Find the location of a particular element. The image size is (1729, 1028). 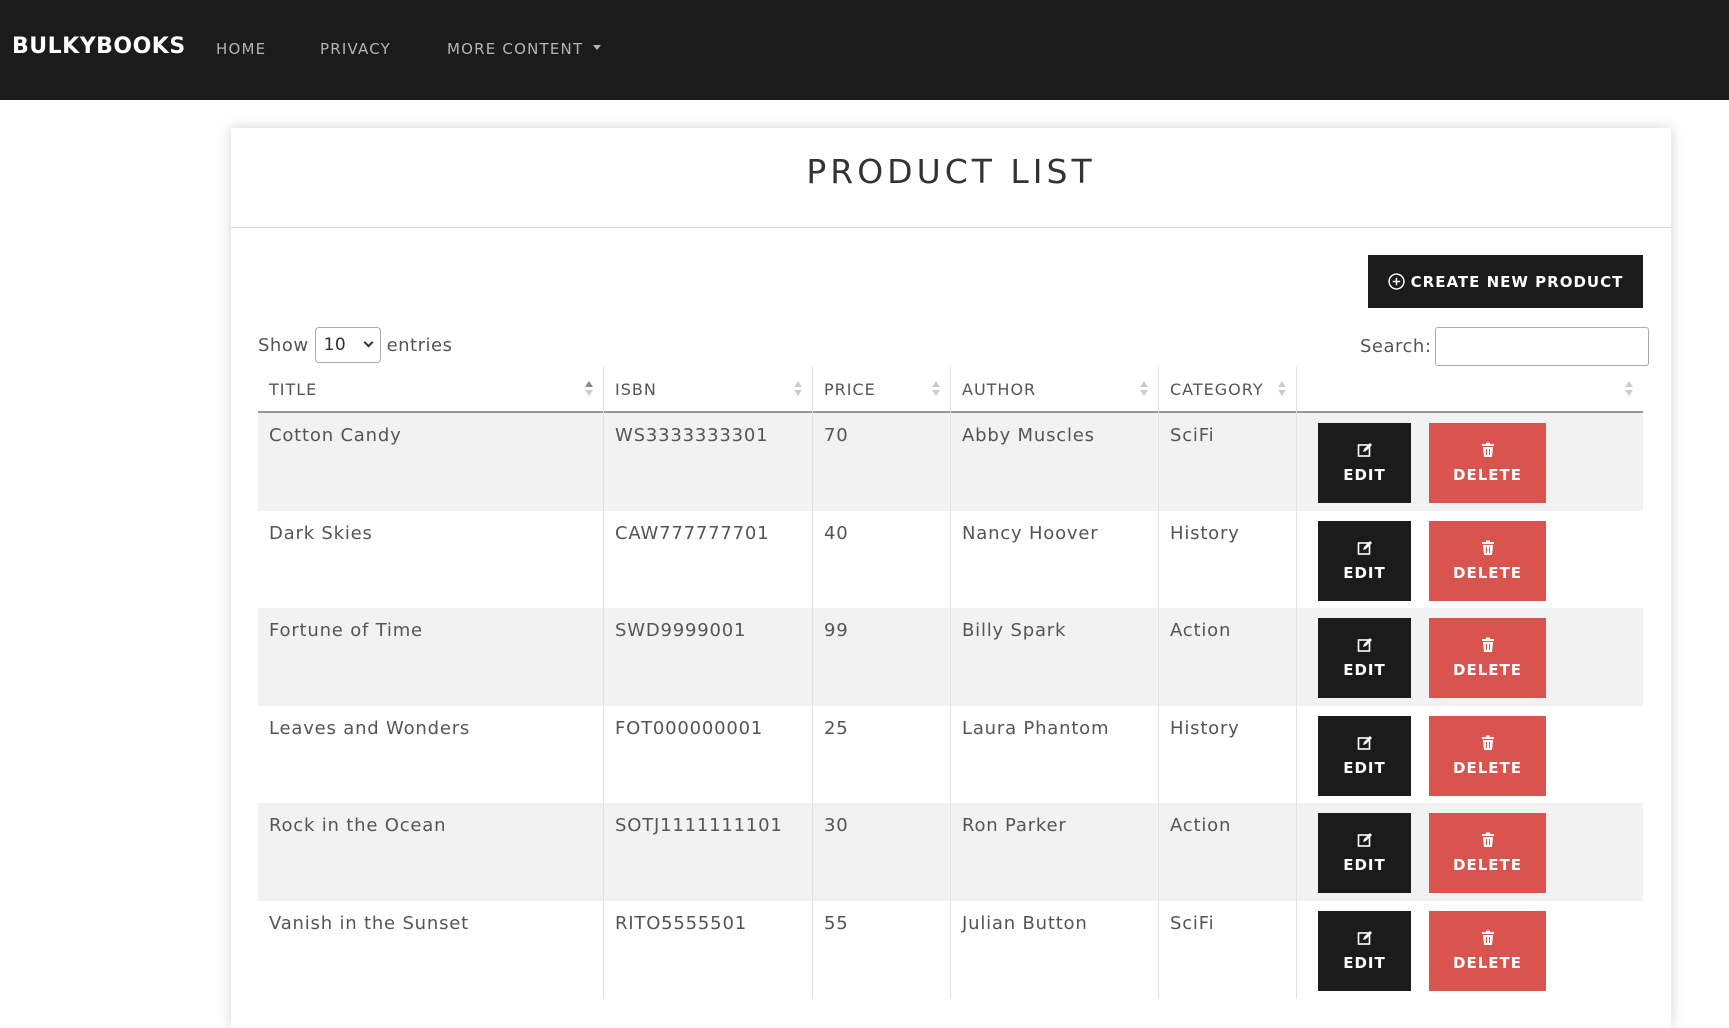

search-label: Search: is located at coordinates (1396, 346).